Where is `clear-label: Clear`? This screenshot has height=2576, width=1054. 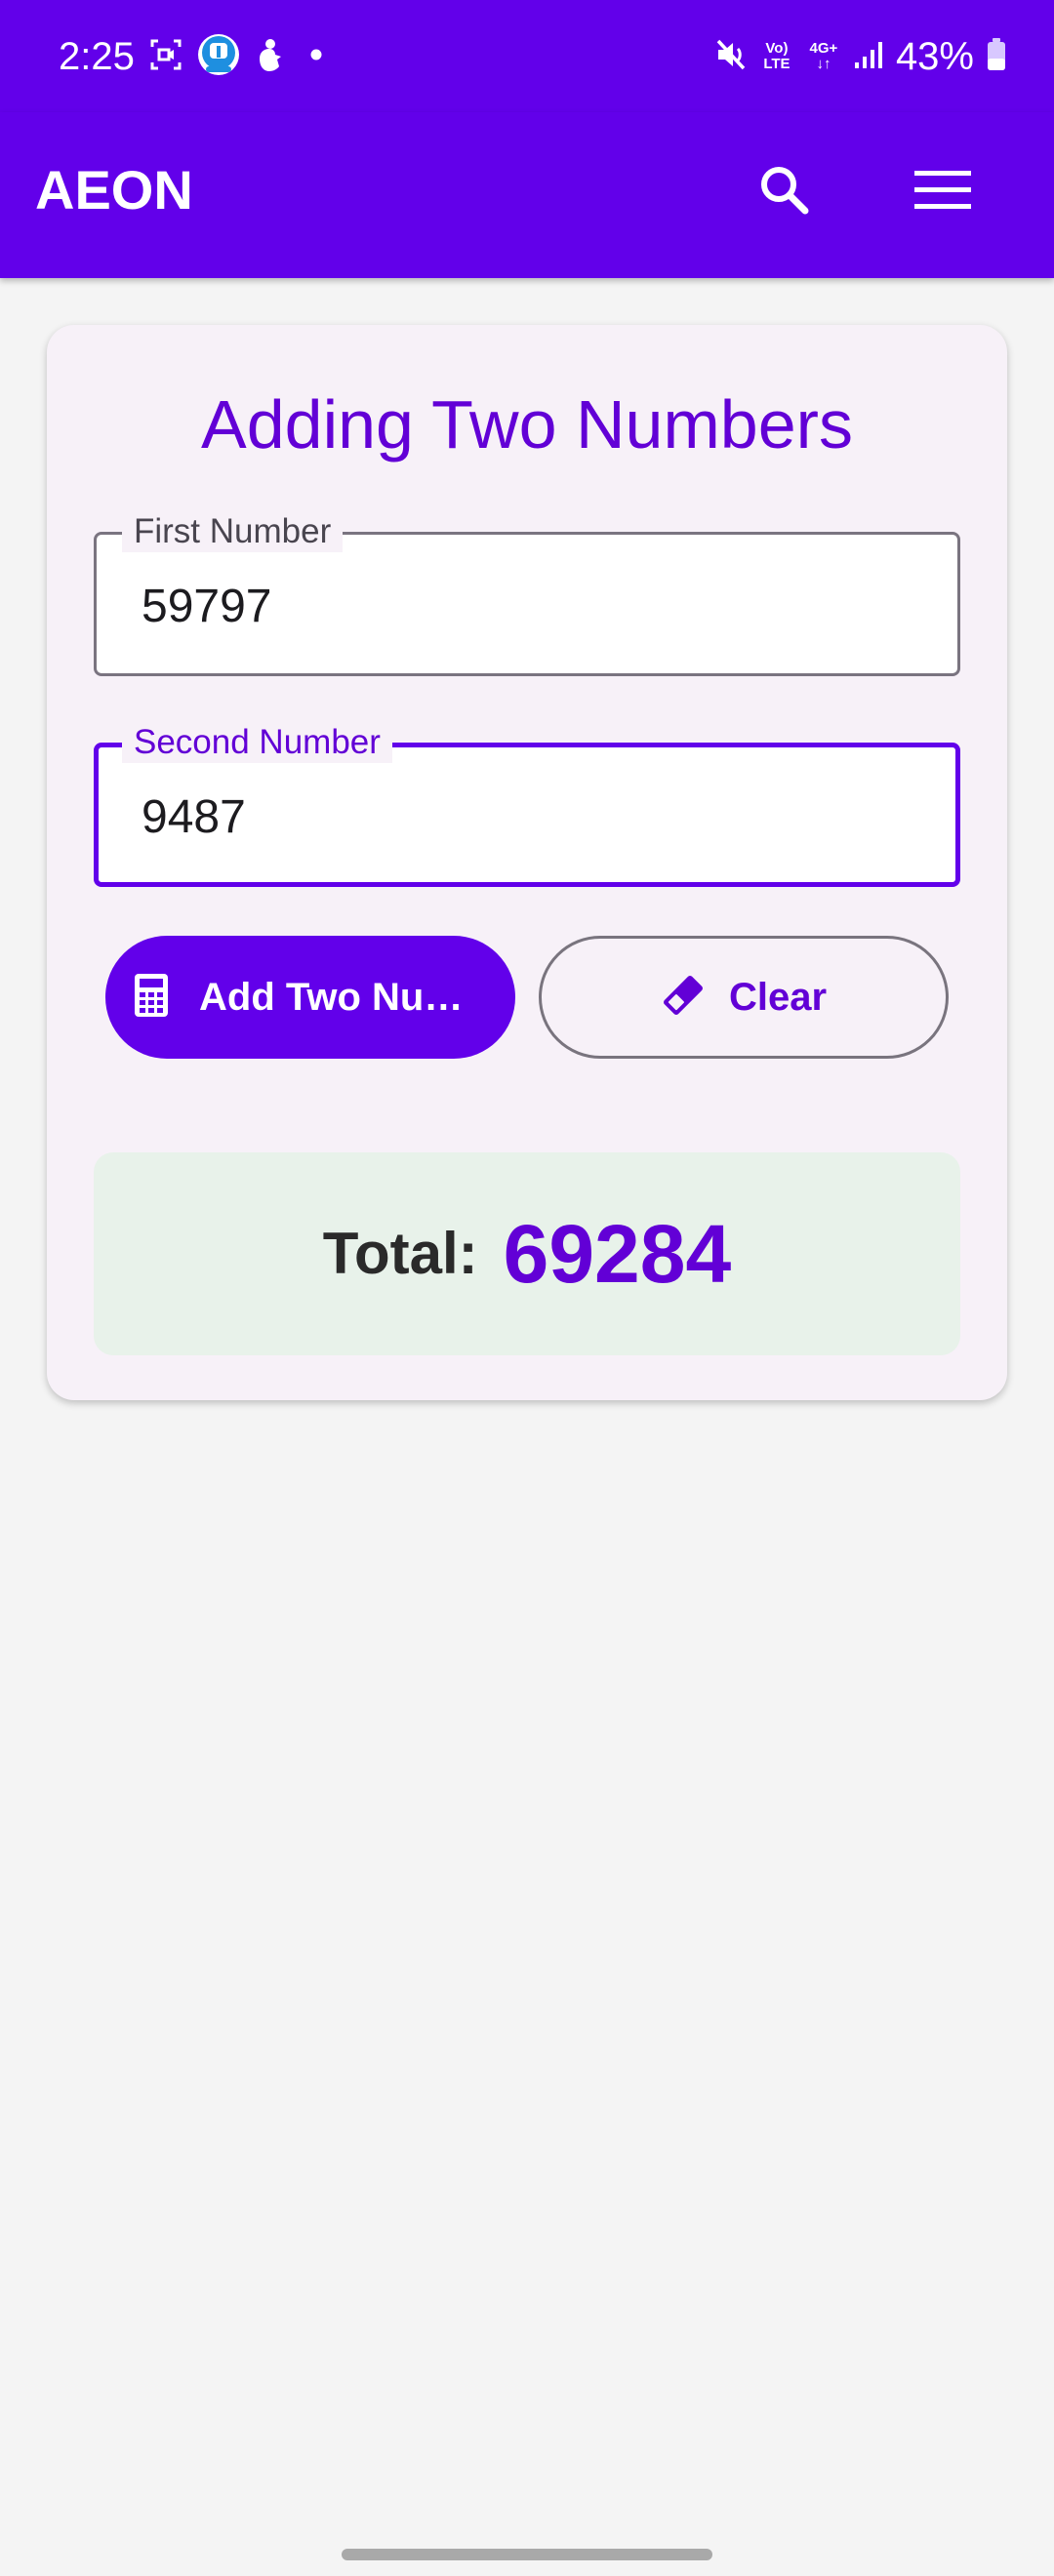 clear-label: Clear is located at coordinates (778, 997).